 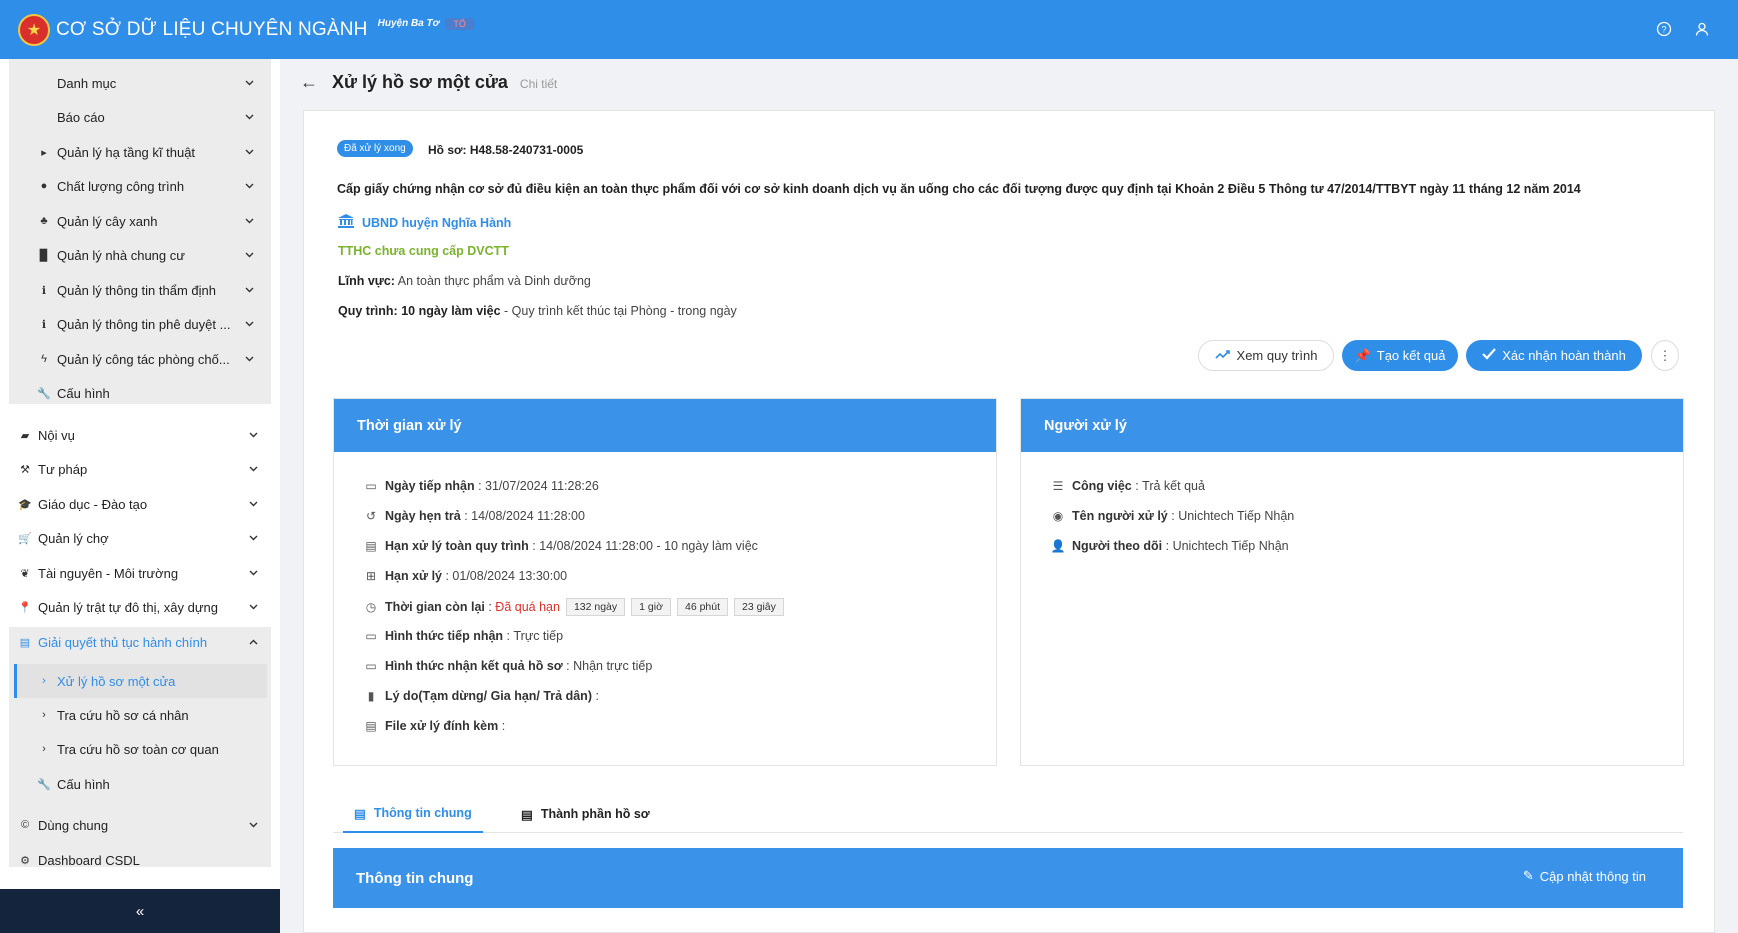 What do you see at coordinates (44, 359) in the screenshot?
I see `bolt-icon: ϟ` at bounding box center [44, 359].